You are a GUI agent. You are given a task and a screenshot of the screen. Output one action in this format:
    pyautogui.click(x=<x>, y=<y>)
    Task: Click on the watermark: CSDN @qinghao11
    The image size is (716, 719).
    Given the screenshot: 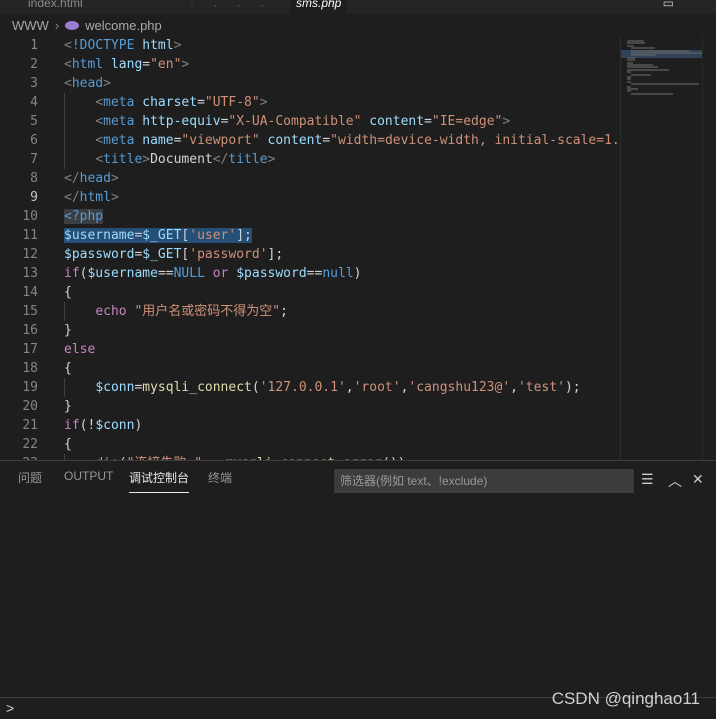 What is the action you would take?
    pyautogui.click(x=625, y=698)
    